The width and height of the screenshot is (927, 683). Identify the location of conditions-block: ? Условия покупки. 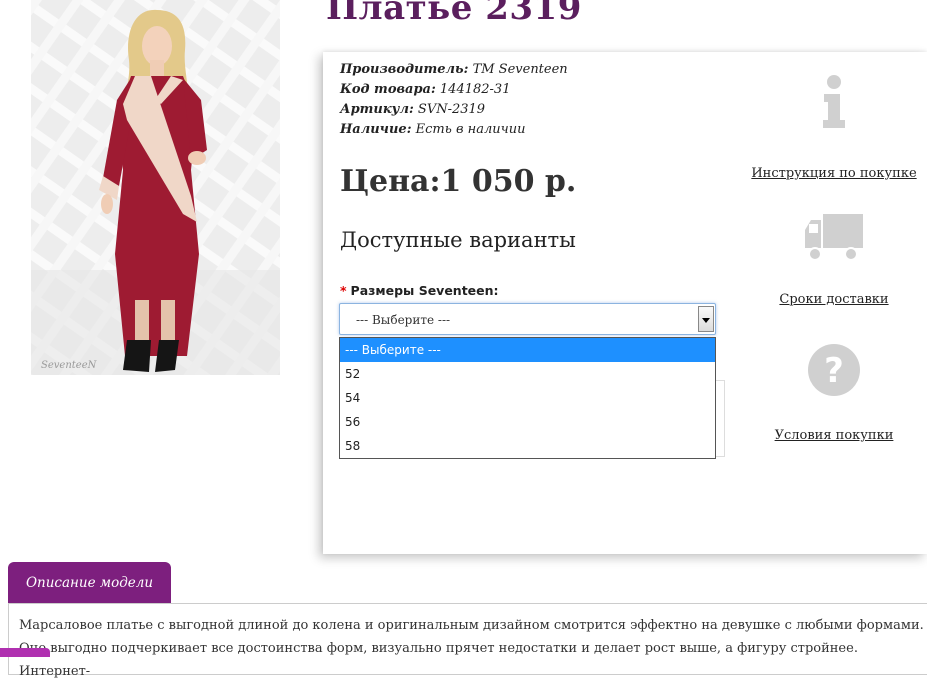
(834, 392).